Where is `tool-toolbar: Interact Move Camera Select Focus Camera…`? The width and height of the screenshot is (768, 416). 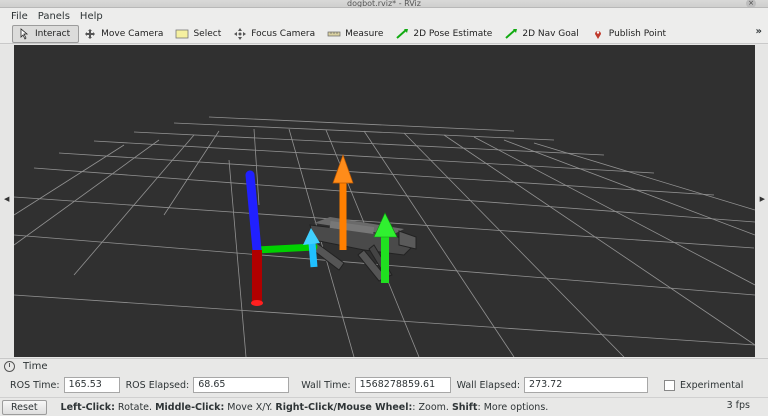 tool-toolbar: Interact Move Camera Select Focus Camera… is located at coordinates (384, 34).